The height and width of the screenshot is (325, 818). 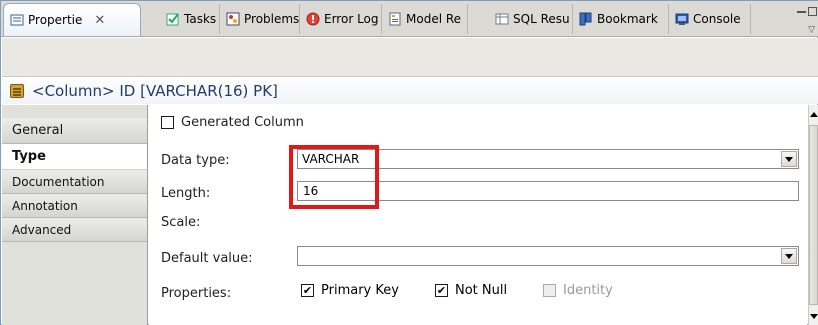 What do you see at coordinates (58, 181) in the screenshot?
I see `sidebar-item-label: Documentation` at bounding box center [58, 181].